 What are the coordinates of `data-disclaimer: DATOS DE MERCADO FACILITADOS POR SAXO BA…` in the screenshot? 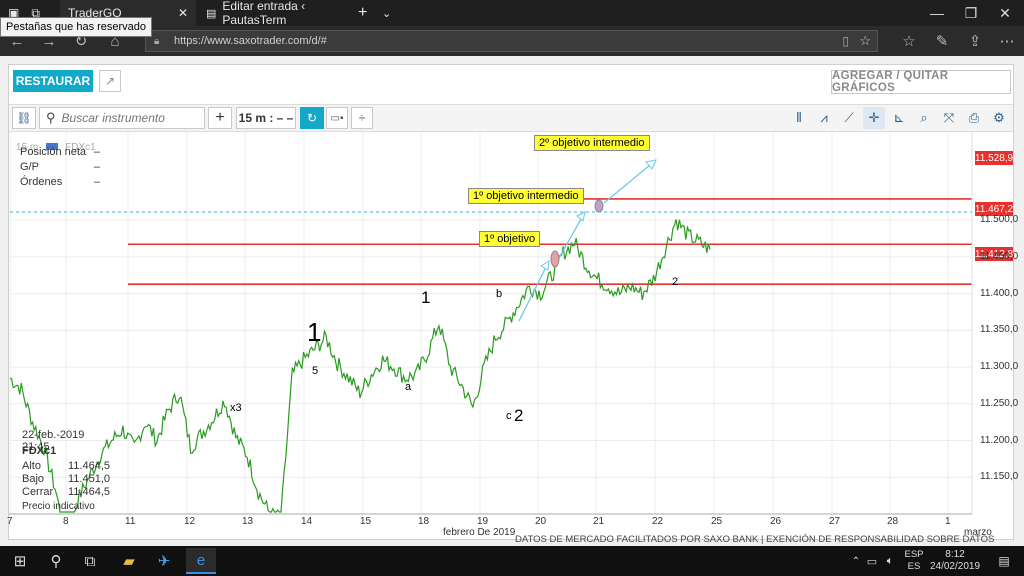 It's located at (754, 539).